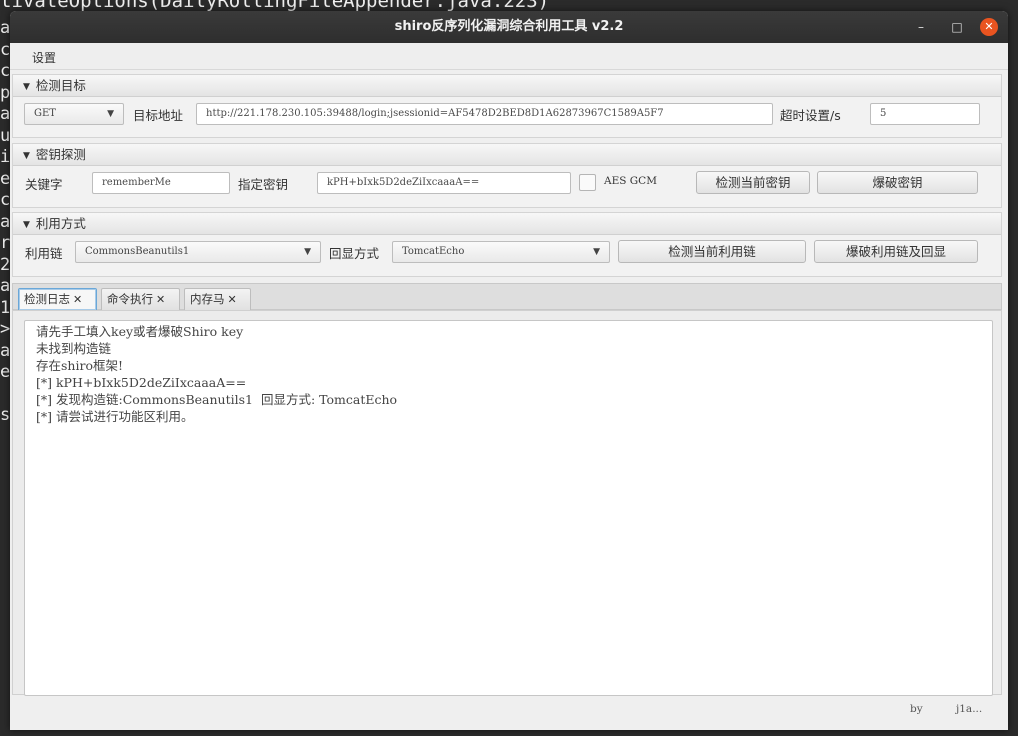  What do you see at coordinates (137, 251) in the screenshot?
I see `chain-value: CommonsBeanutils1` at bounding box center [137, 251].